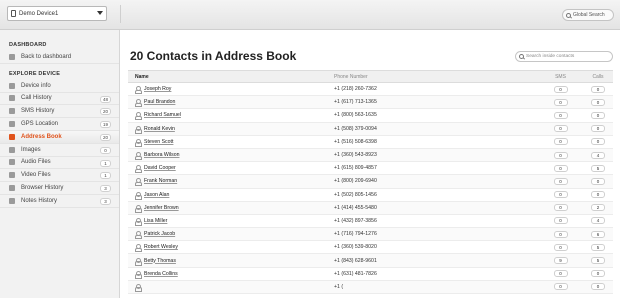 This screenshot has width=620, height=298. I want to click on sidebar-item-call-history: Call History 48, so click(59, 99).